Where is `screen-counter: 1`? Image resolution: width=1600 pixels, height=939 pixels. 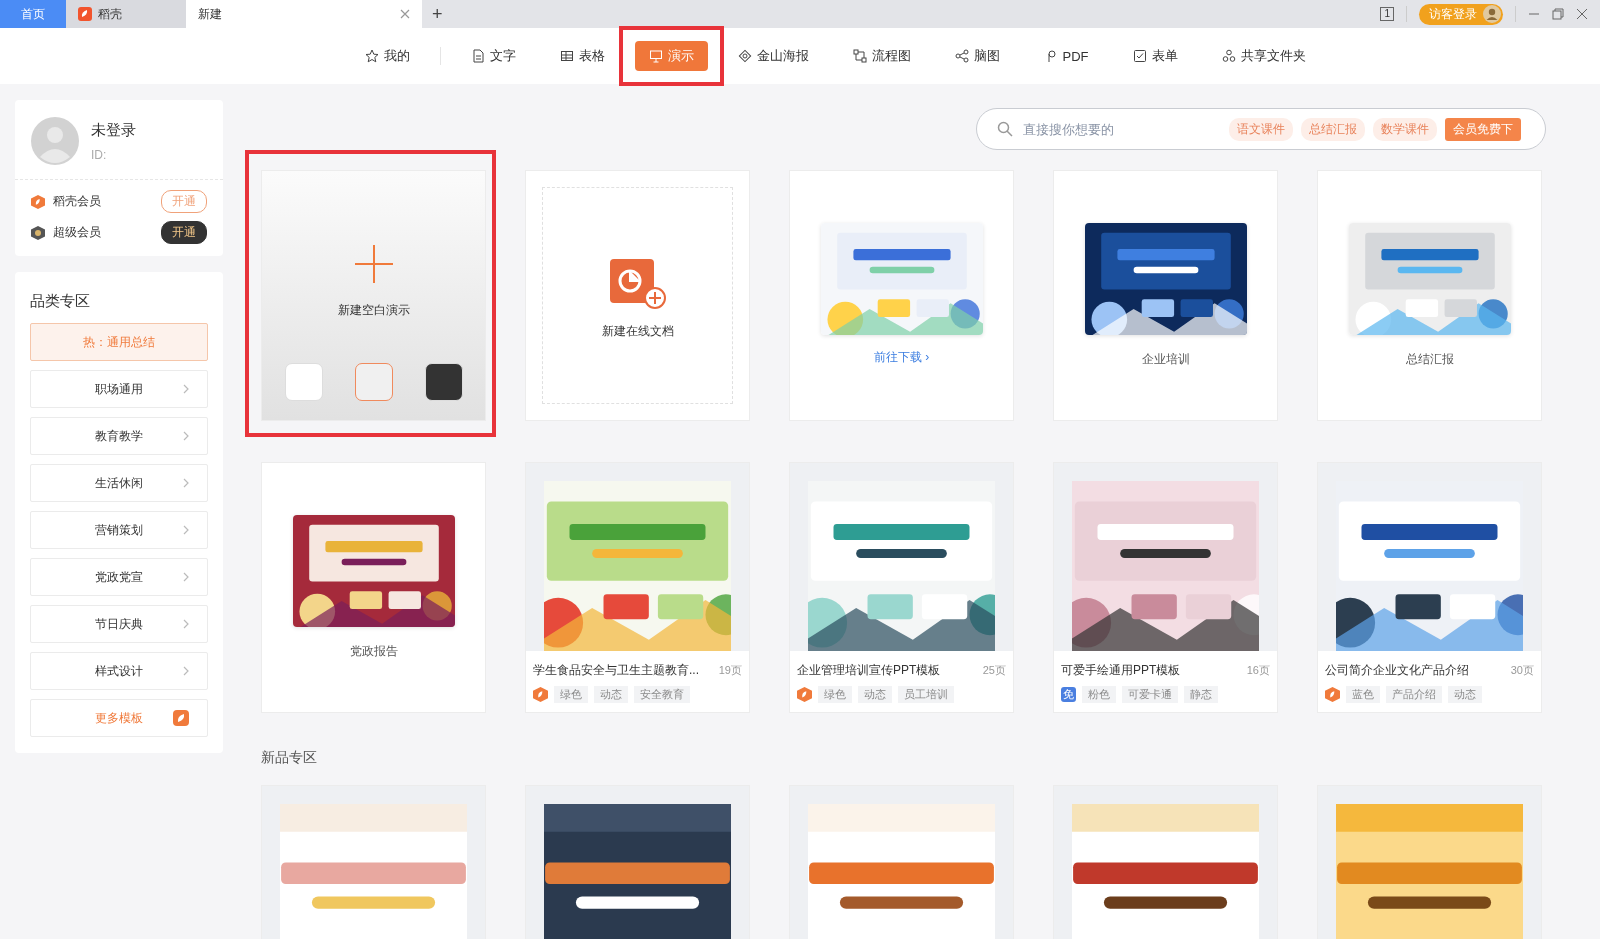 screen-counter: 1 is located at coordinates (1387, 14).